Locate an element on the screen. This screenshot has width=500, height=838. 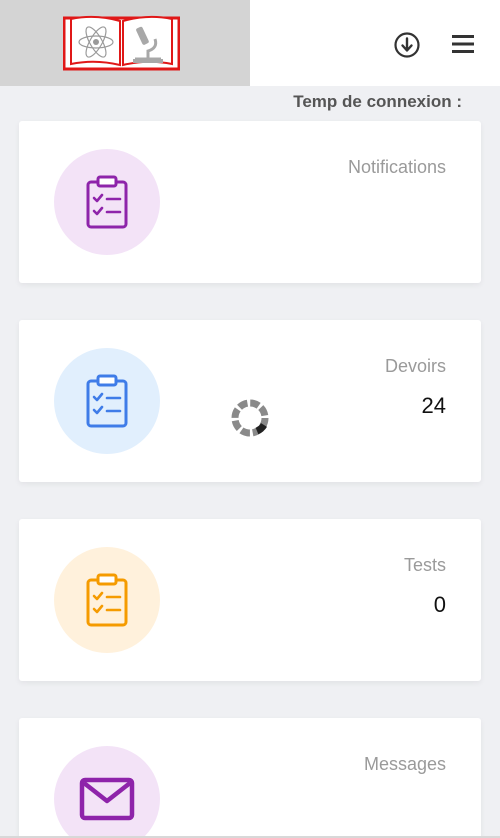
top-bar is located at coordinates (250, 43).